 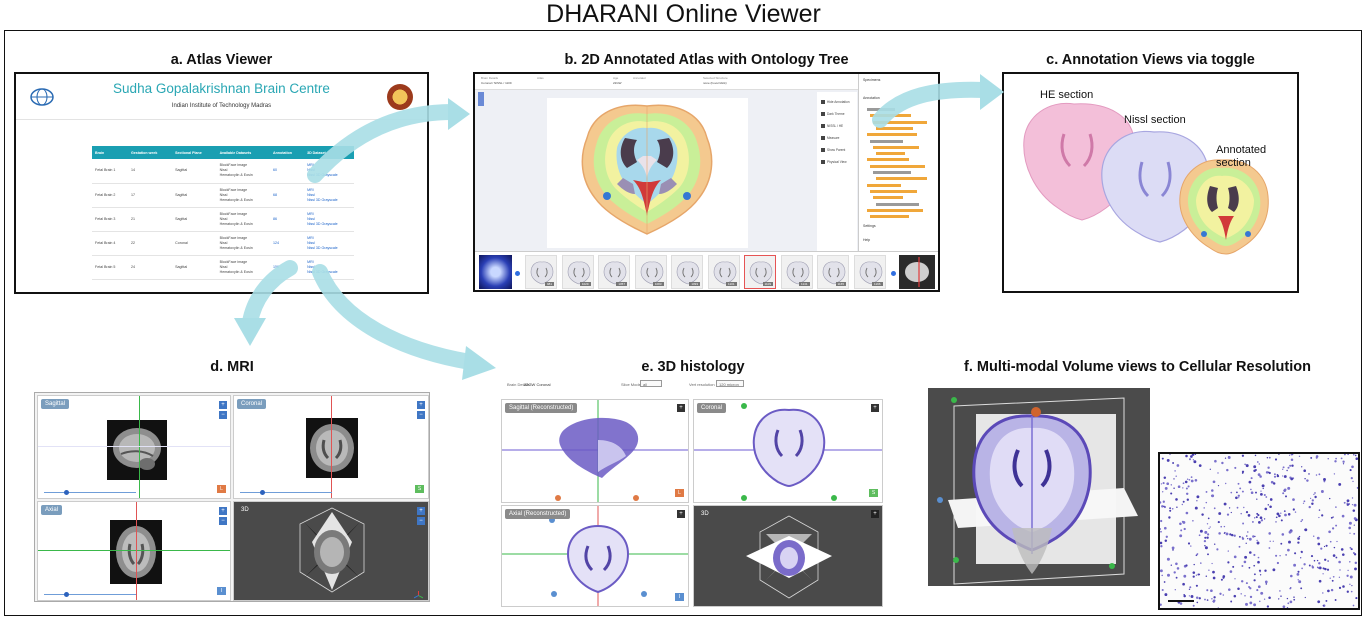 What do you see at coordinates (687, 272) in the screenshot?
I see `section-thumbnail: 1093` at bounding box center [687, 272].